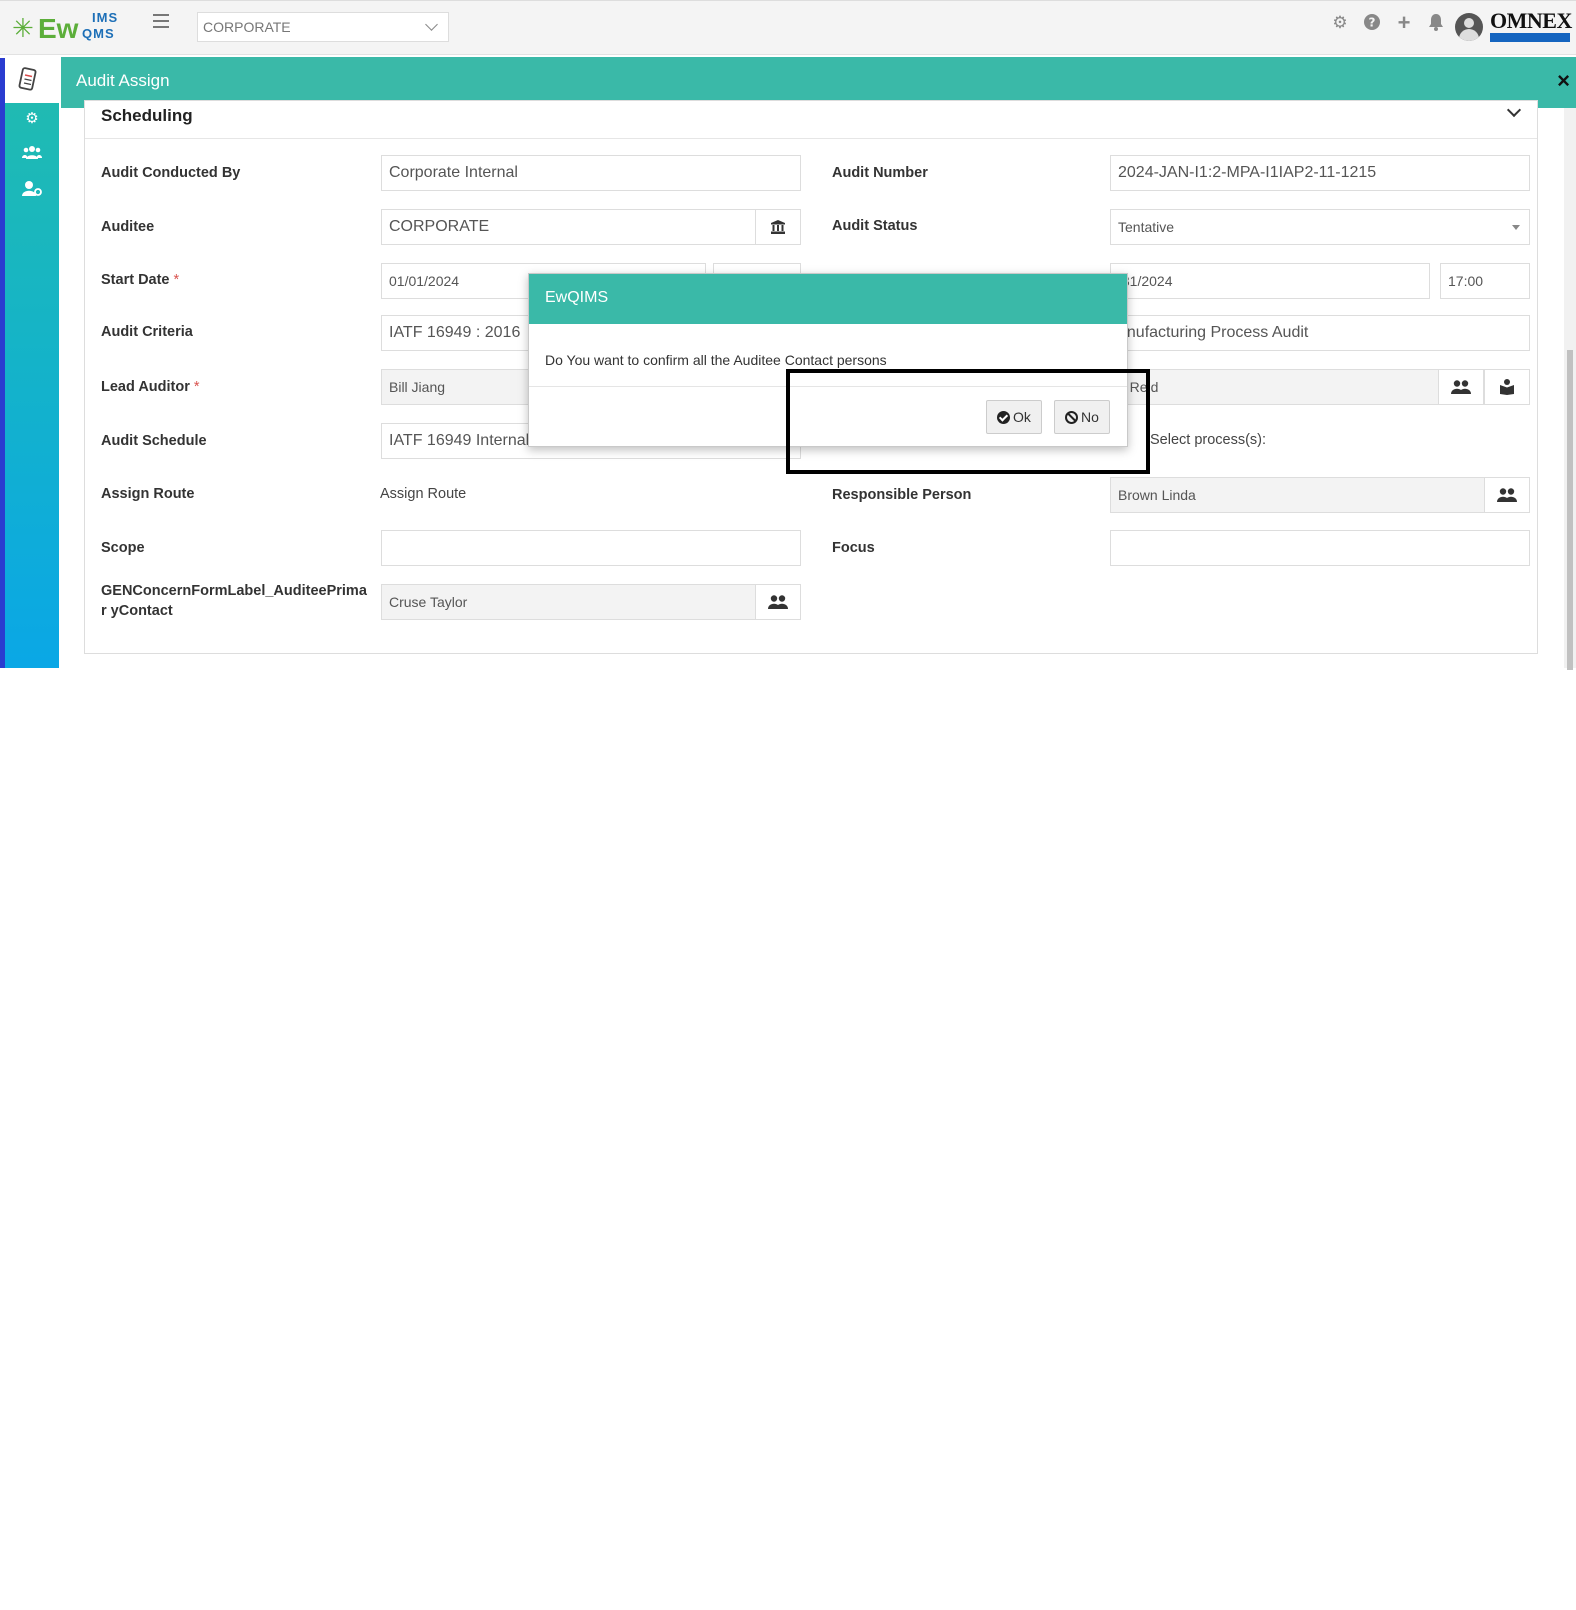  What do you see at coordinates (148, 494) in the screenshot?
I see `assign-route-label: Assign Route` at bounding box center [148, 494].